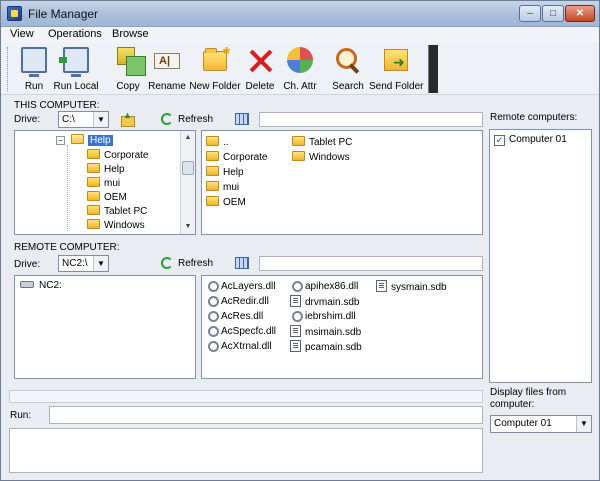  I want to click on remote-drive-select: NC2:\ ▼, so click(83, 263).